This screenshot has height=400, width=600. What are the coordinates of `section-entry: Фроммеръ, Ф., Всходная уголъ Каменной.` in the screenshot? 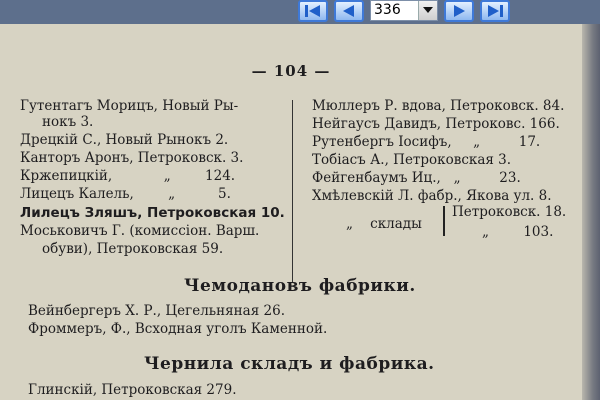 It's located at (178, 329).